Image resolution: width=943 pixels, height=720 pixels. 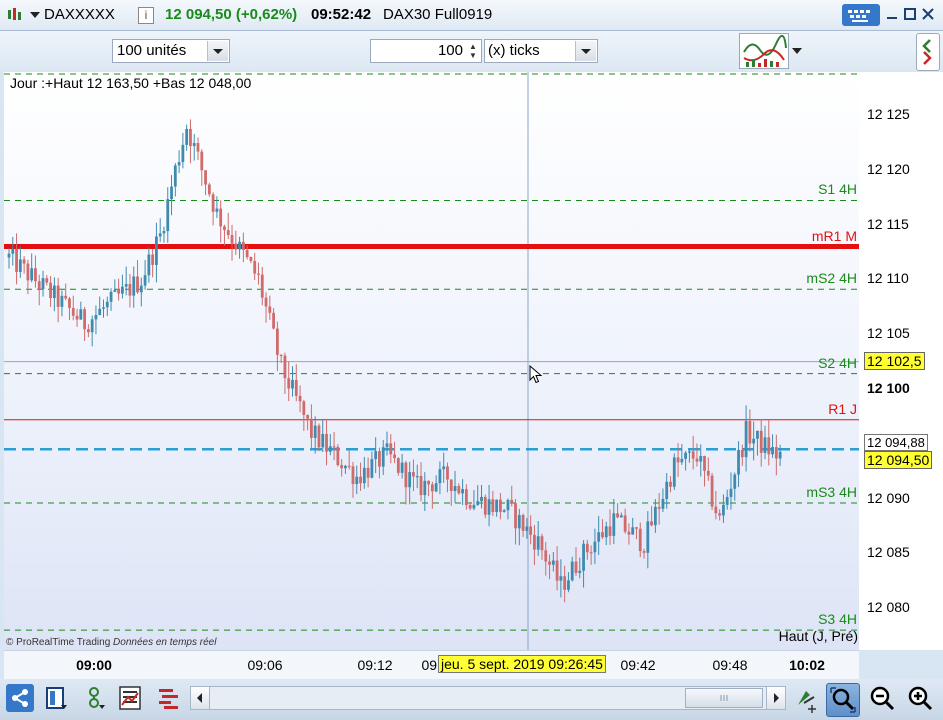 I want to click on minimize-icon, so click(x=892, y=14).